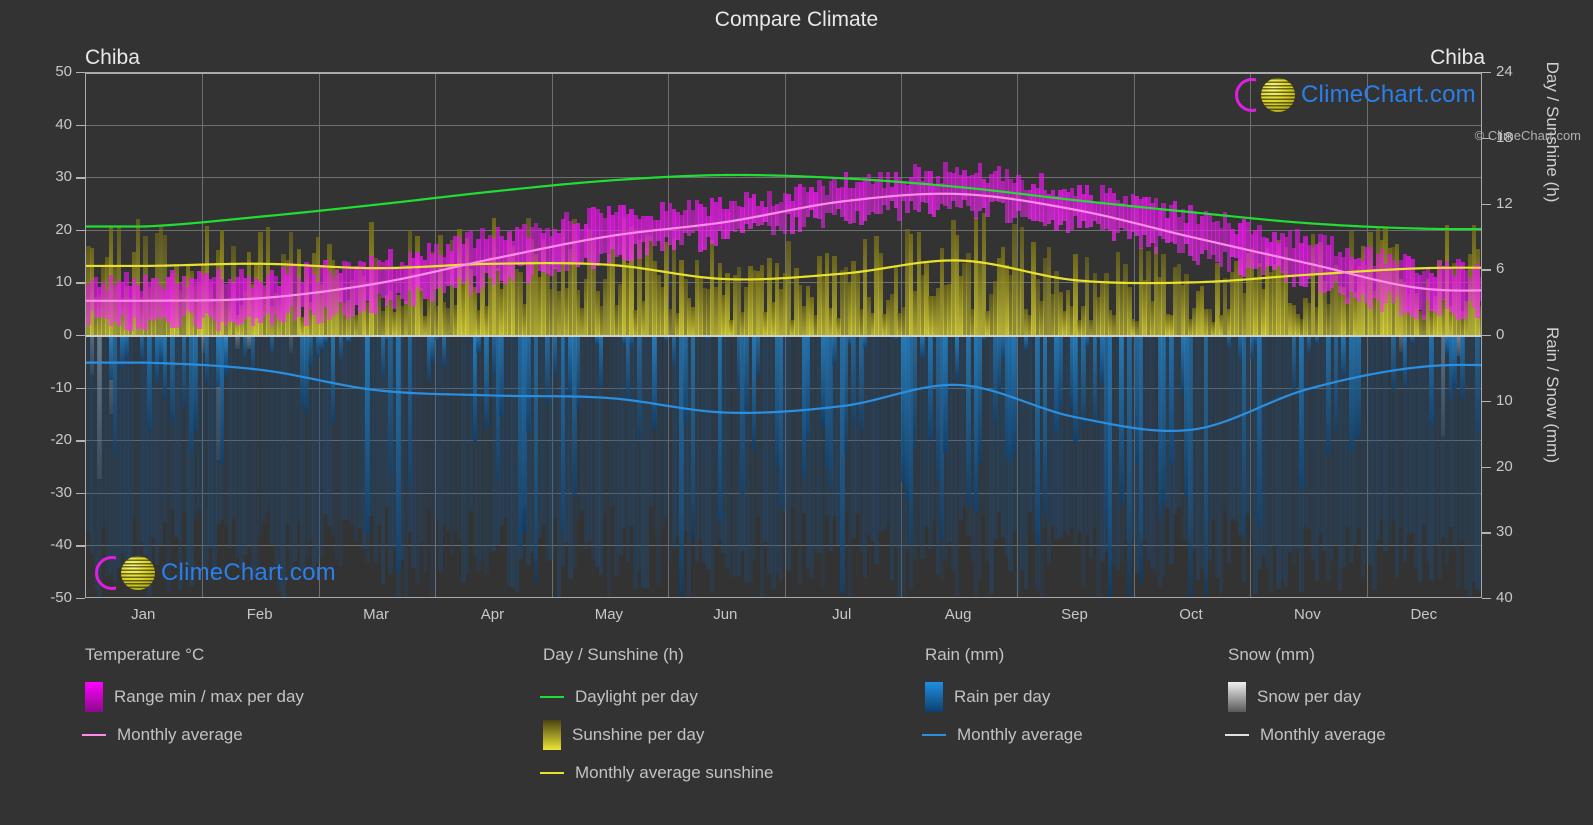 The width and height of the screenshot is (1593, 825). What do you see at coordinates (1500, 269) in the screenshot?
I see `y-tick-label-right-hours: 6` at bounding box center [1500, 269].